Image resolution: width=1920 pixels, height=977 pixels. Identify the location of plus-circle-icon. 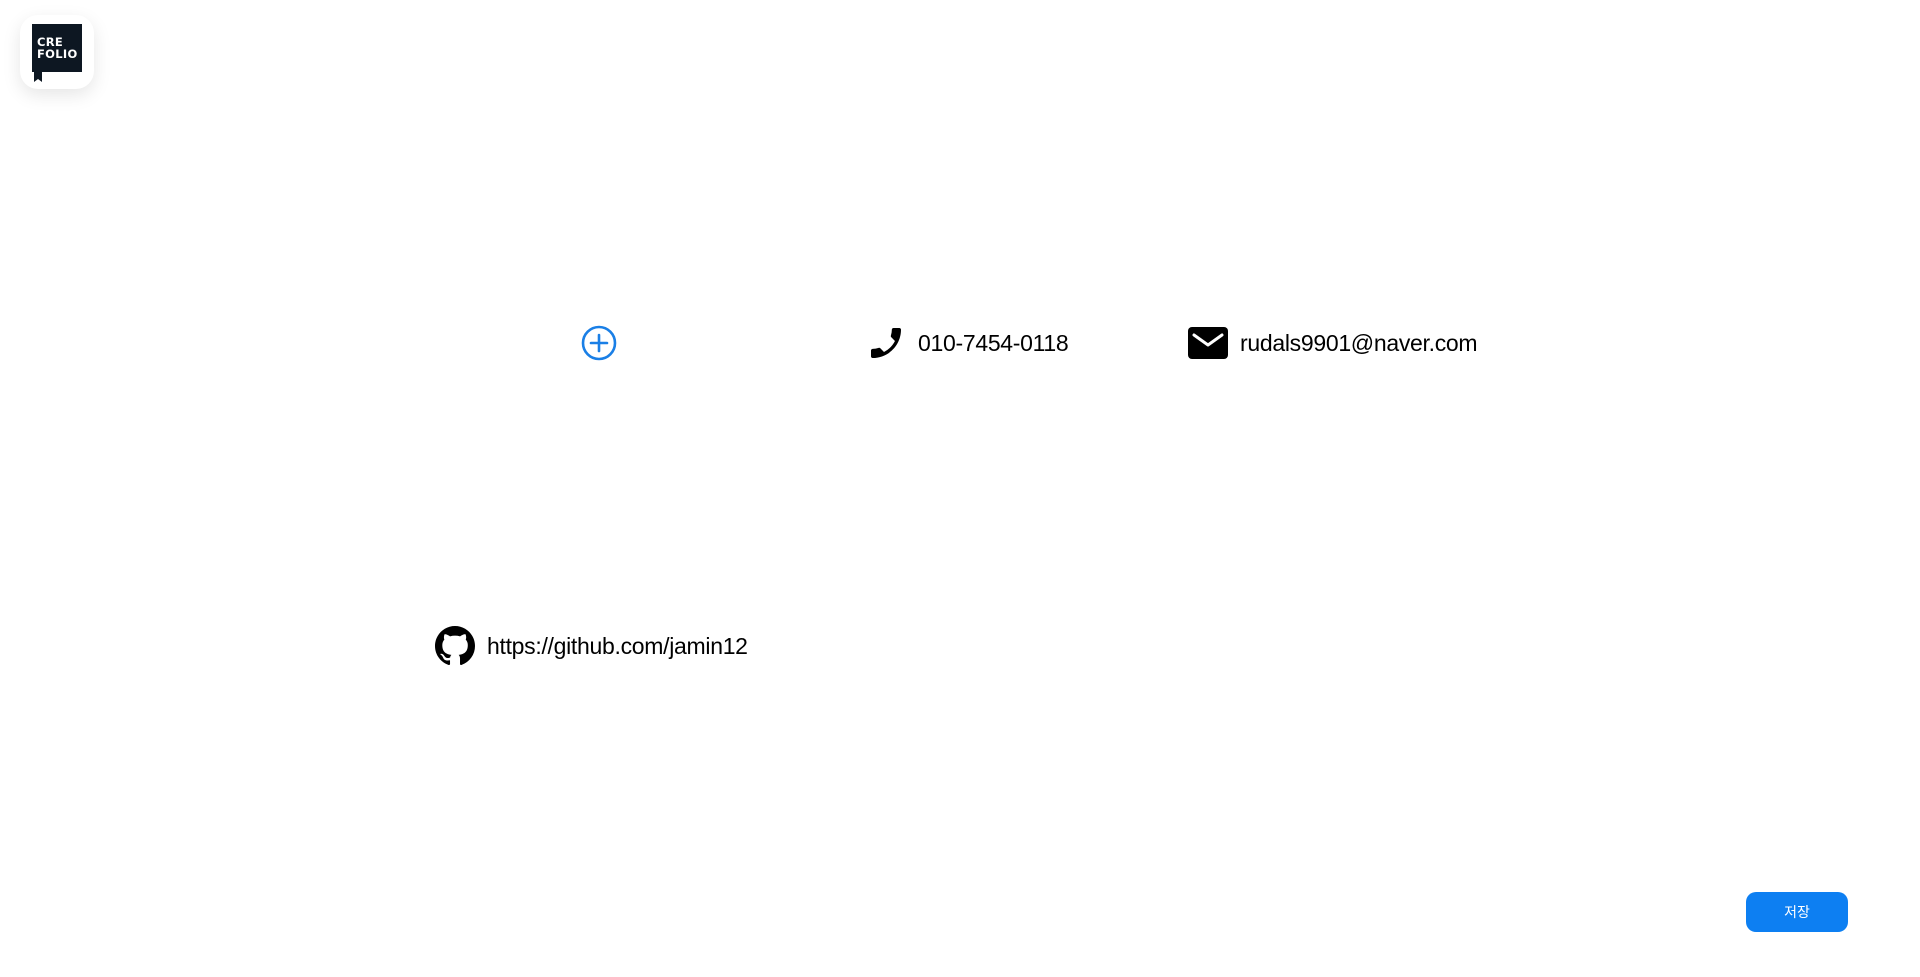
(599, 343).